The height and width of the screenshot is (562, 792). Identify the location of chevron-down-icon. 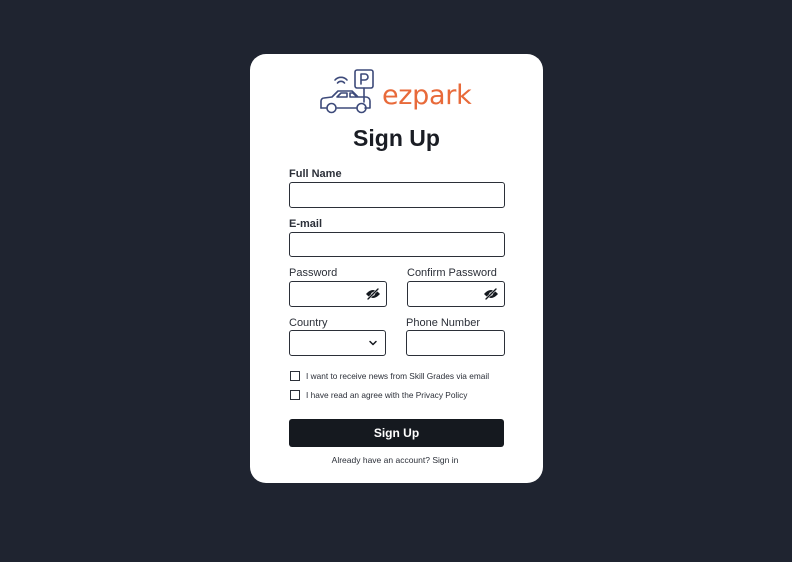
(373, 343).